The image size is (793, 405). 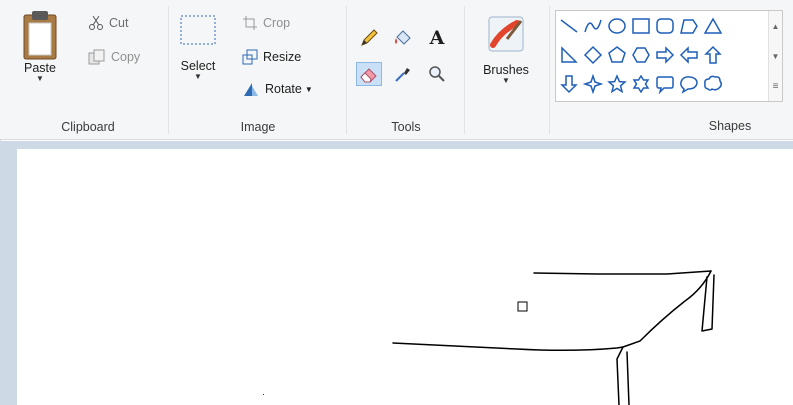 I want to click on left-arrow-shape-icon, so click(x=689, y=55).